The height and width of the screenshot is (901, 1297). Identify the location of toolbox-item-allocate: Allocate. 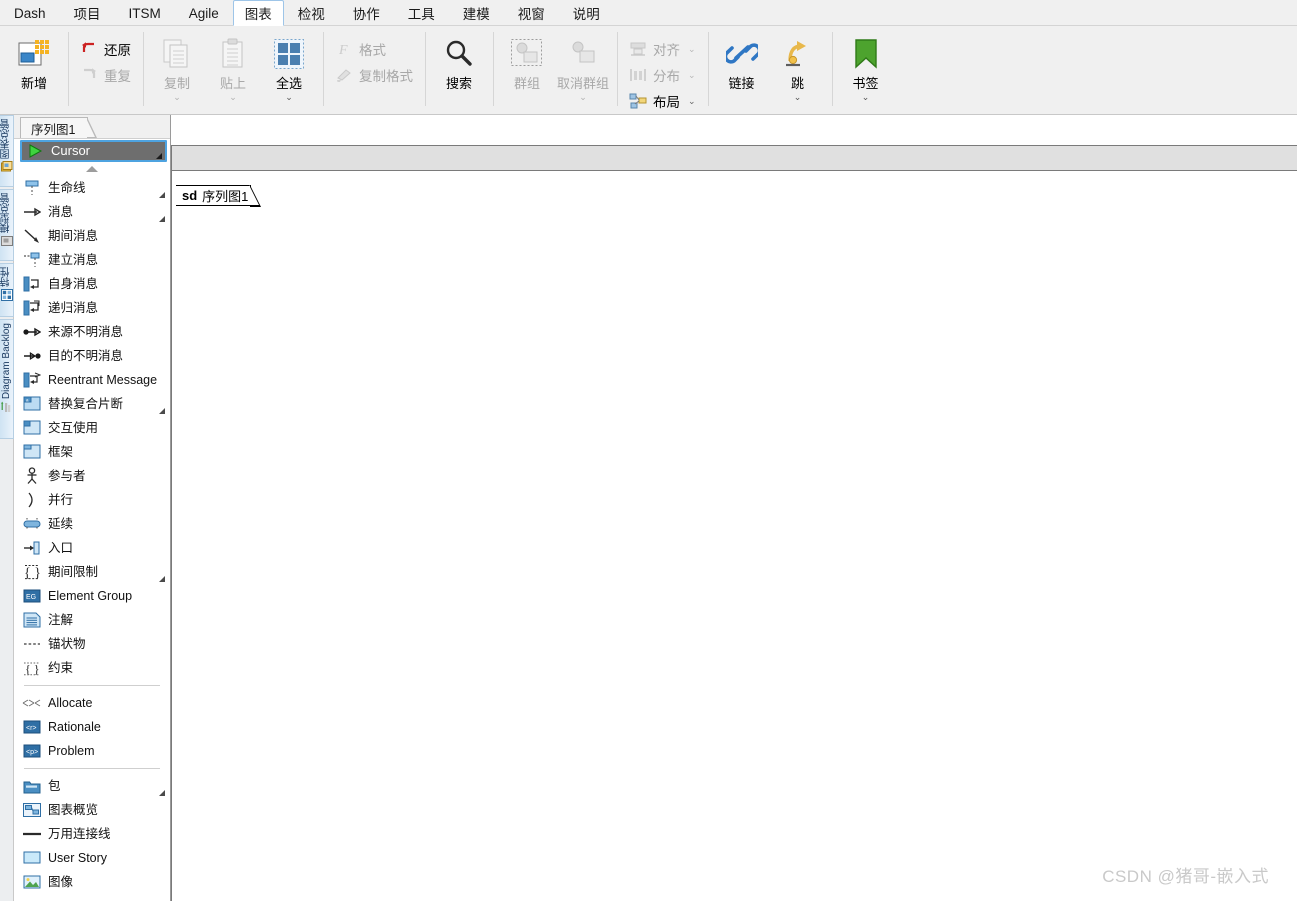
(92, 703).